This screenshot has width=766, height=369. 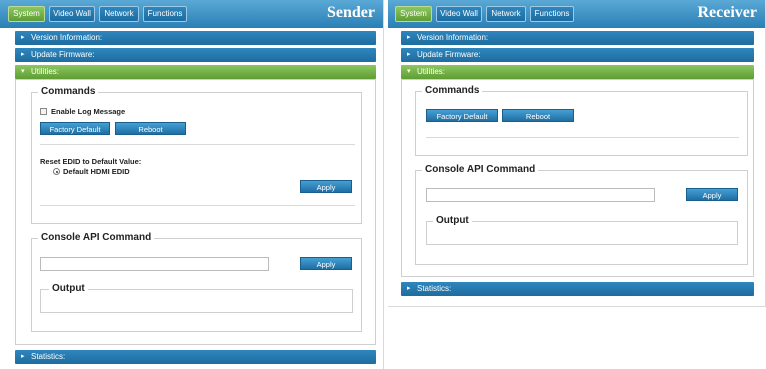 What do you see at coordinates (727, 12) in the screenshot?
I see `receiver-title: Receiver` at bounding box center [727, 12].